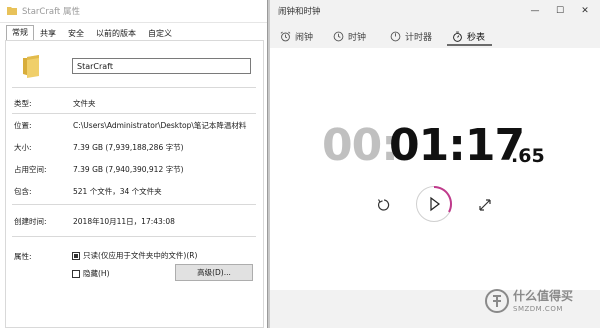  What do you see at coordinates (133, 11) in the screenshot?
I see `properties-titlebar: StarCraft 属性` at bounding box center [133, 11].